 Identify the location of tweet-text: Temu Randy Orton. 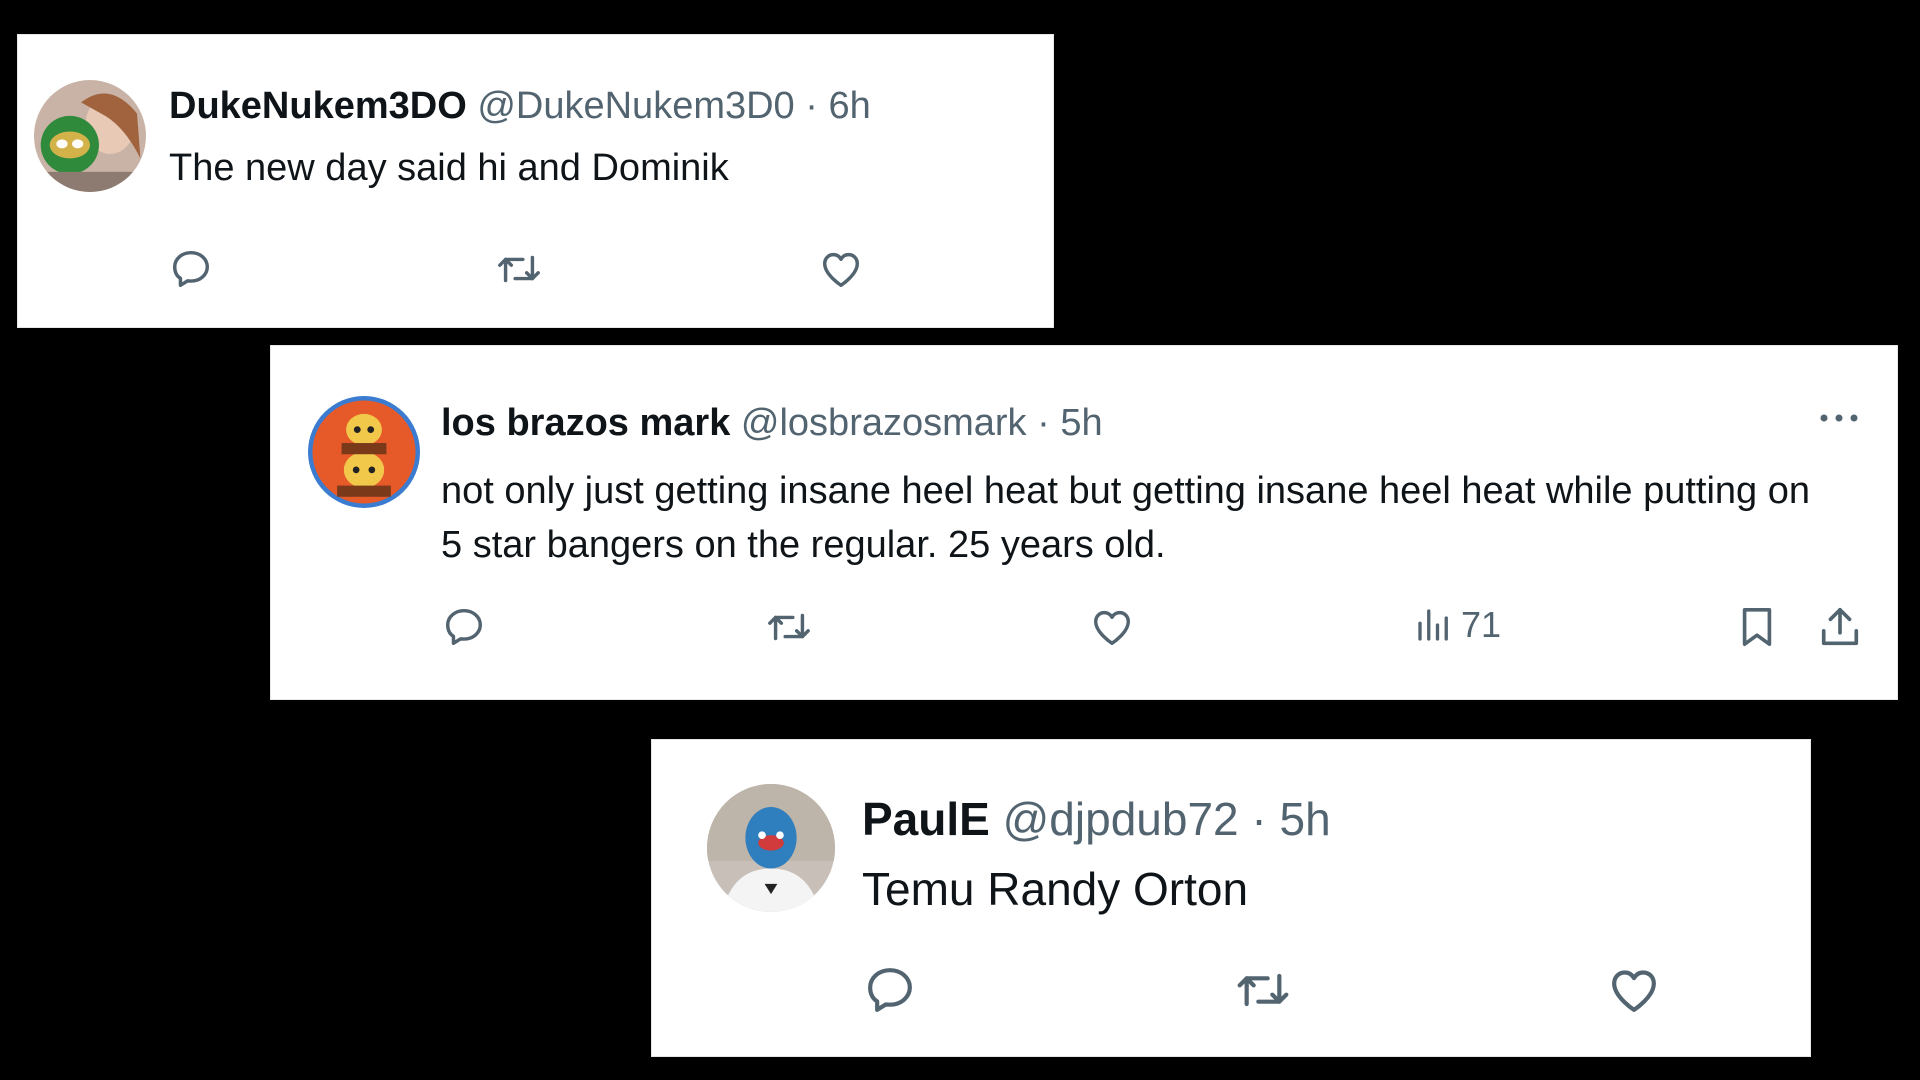
(1055, 889).